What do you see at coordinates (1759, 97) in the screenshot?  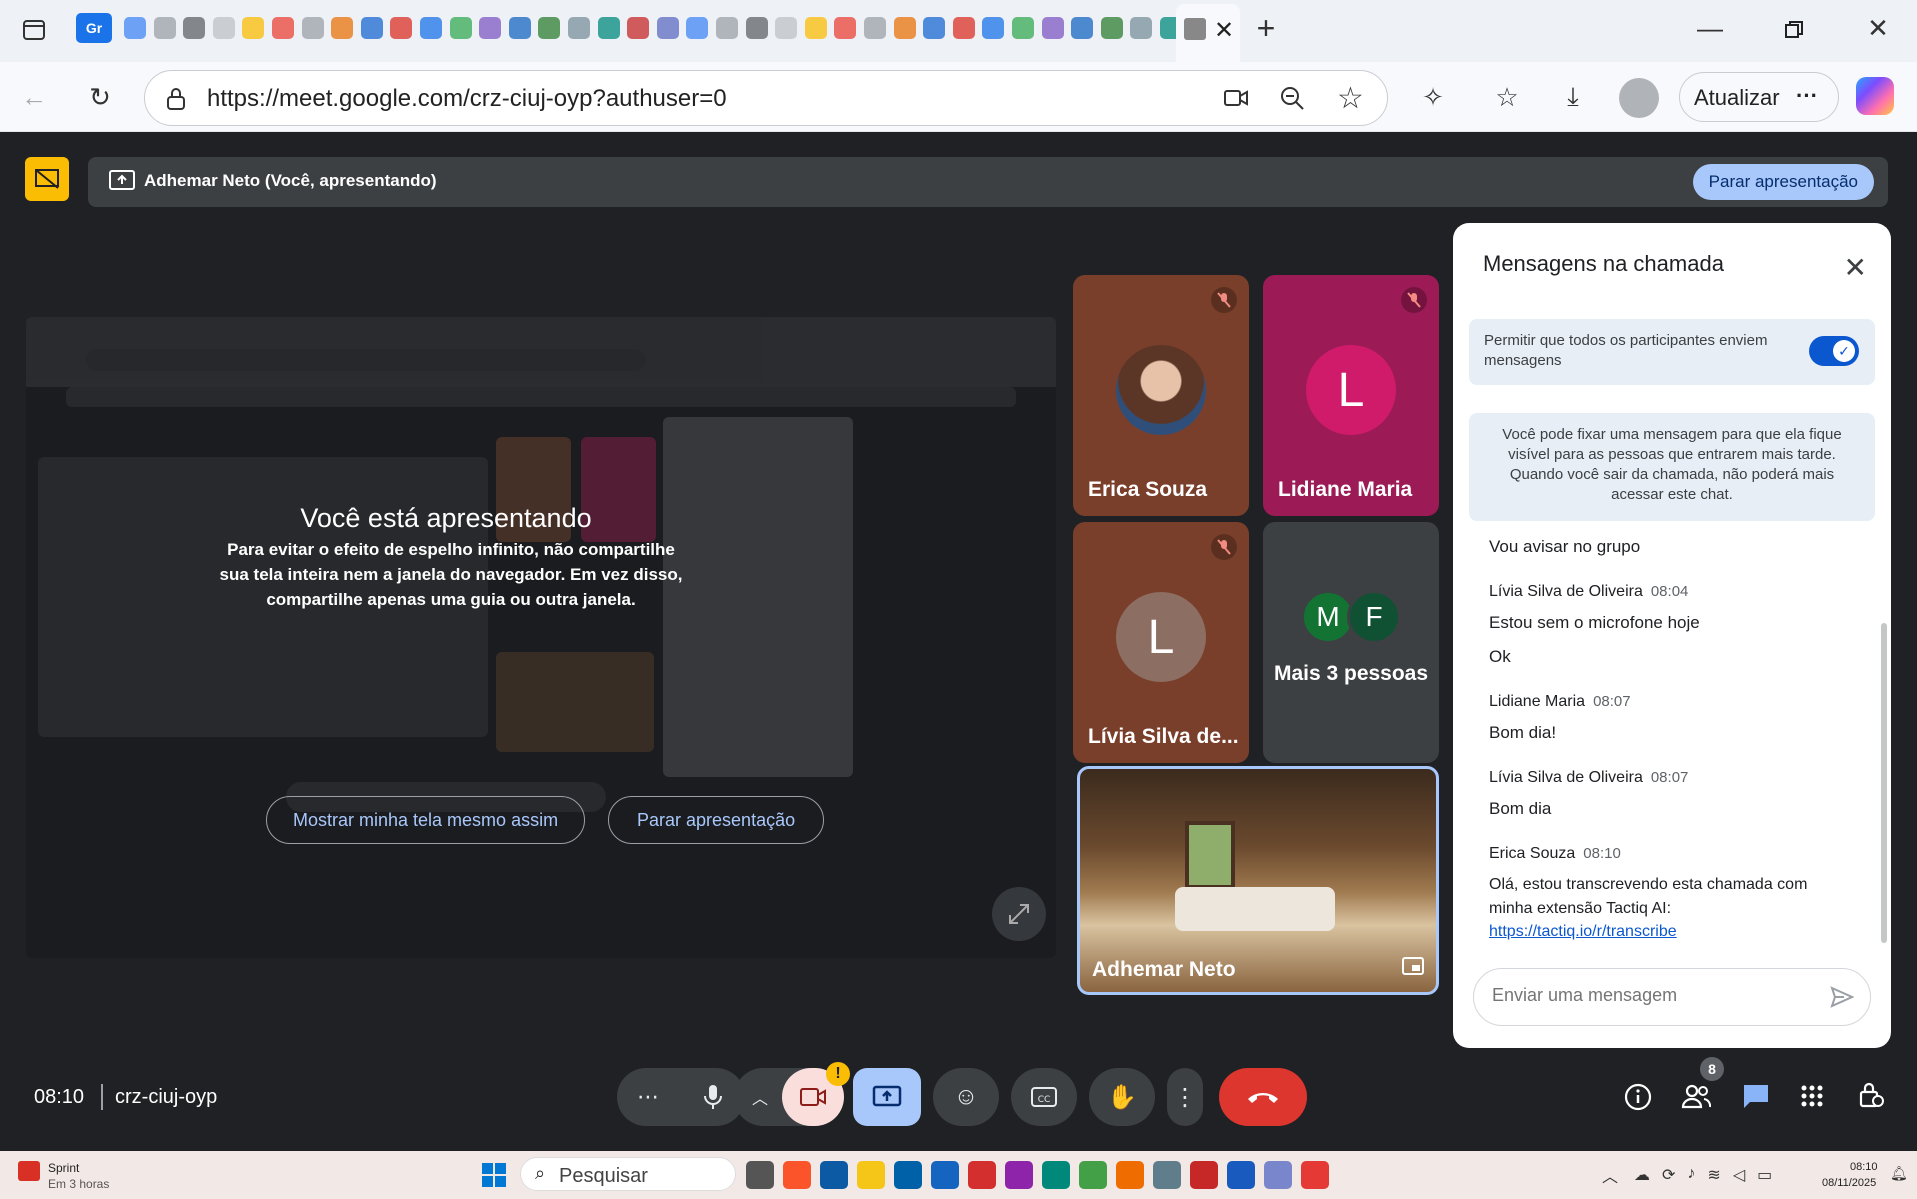 I see `update-button: Atualizar ···` at bounding box center [1759, 97].